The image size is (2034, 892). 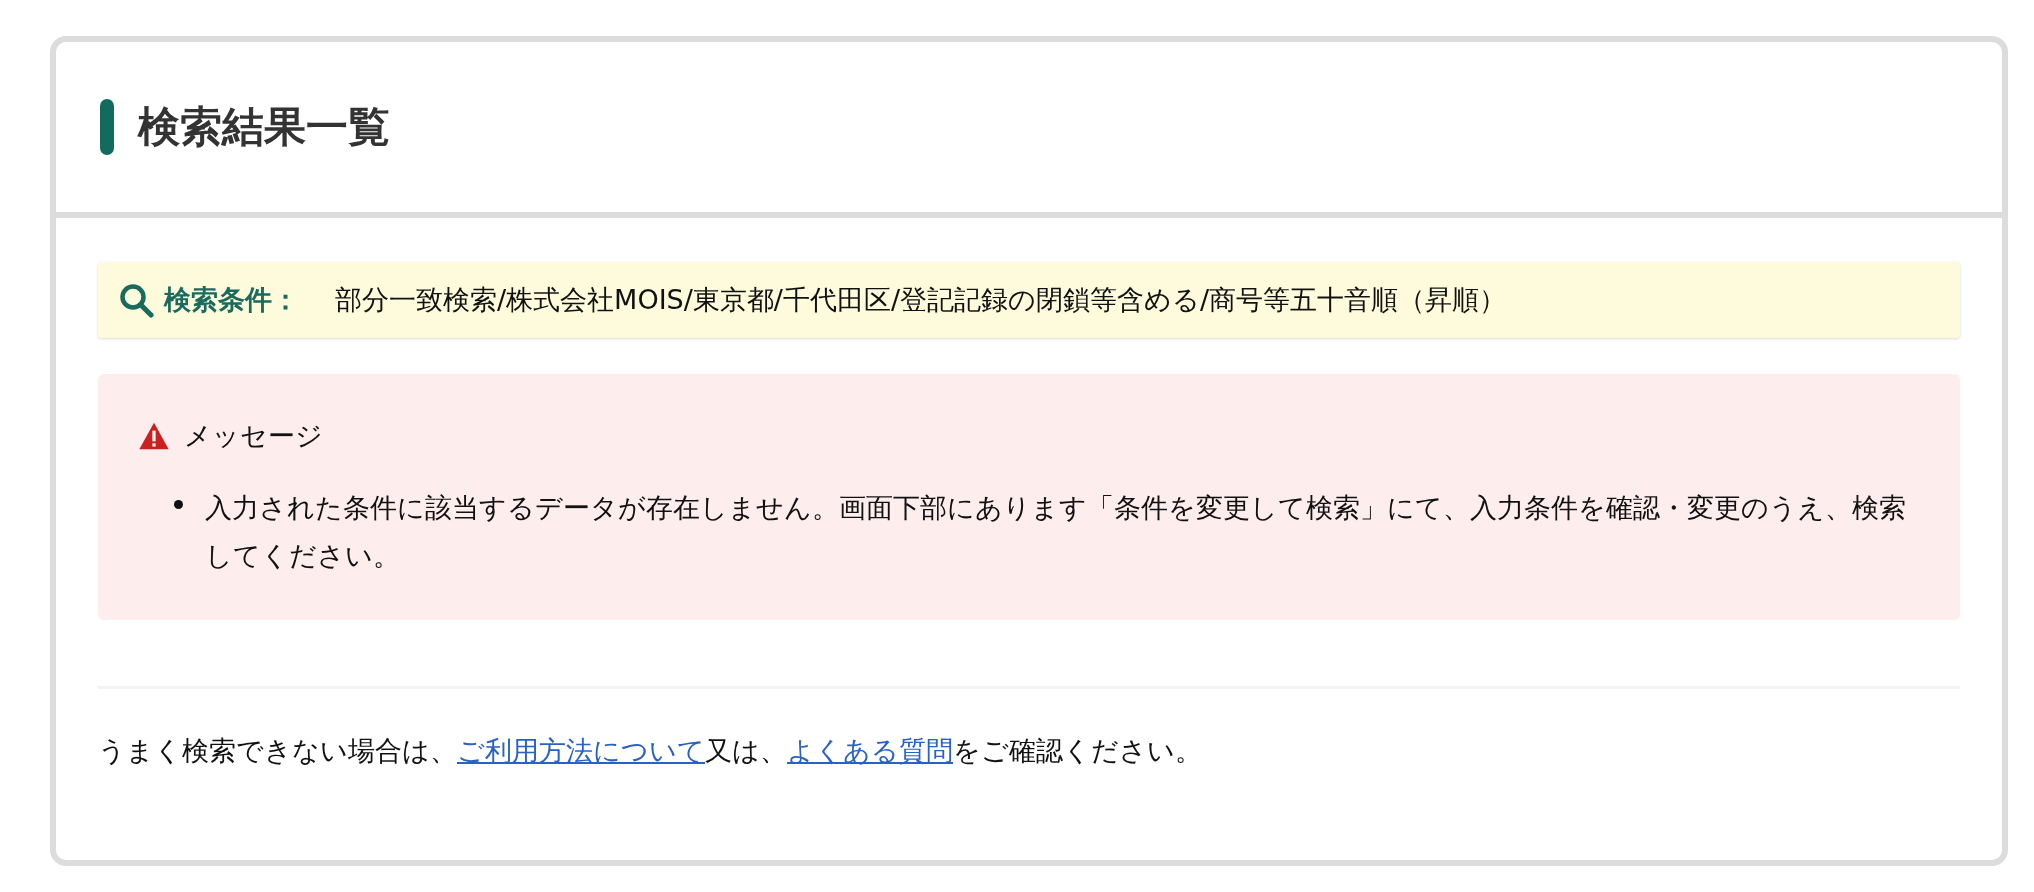 I want to click on help-link: ご利用方法について, so click(x=581, y=750).